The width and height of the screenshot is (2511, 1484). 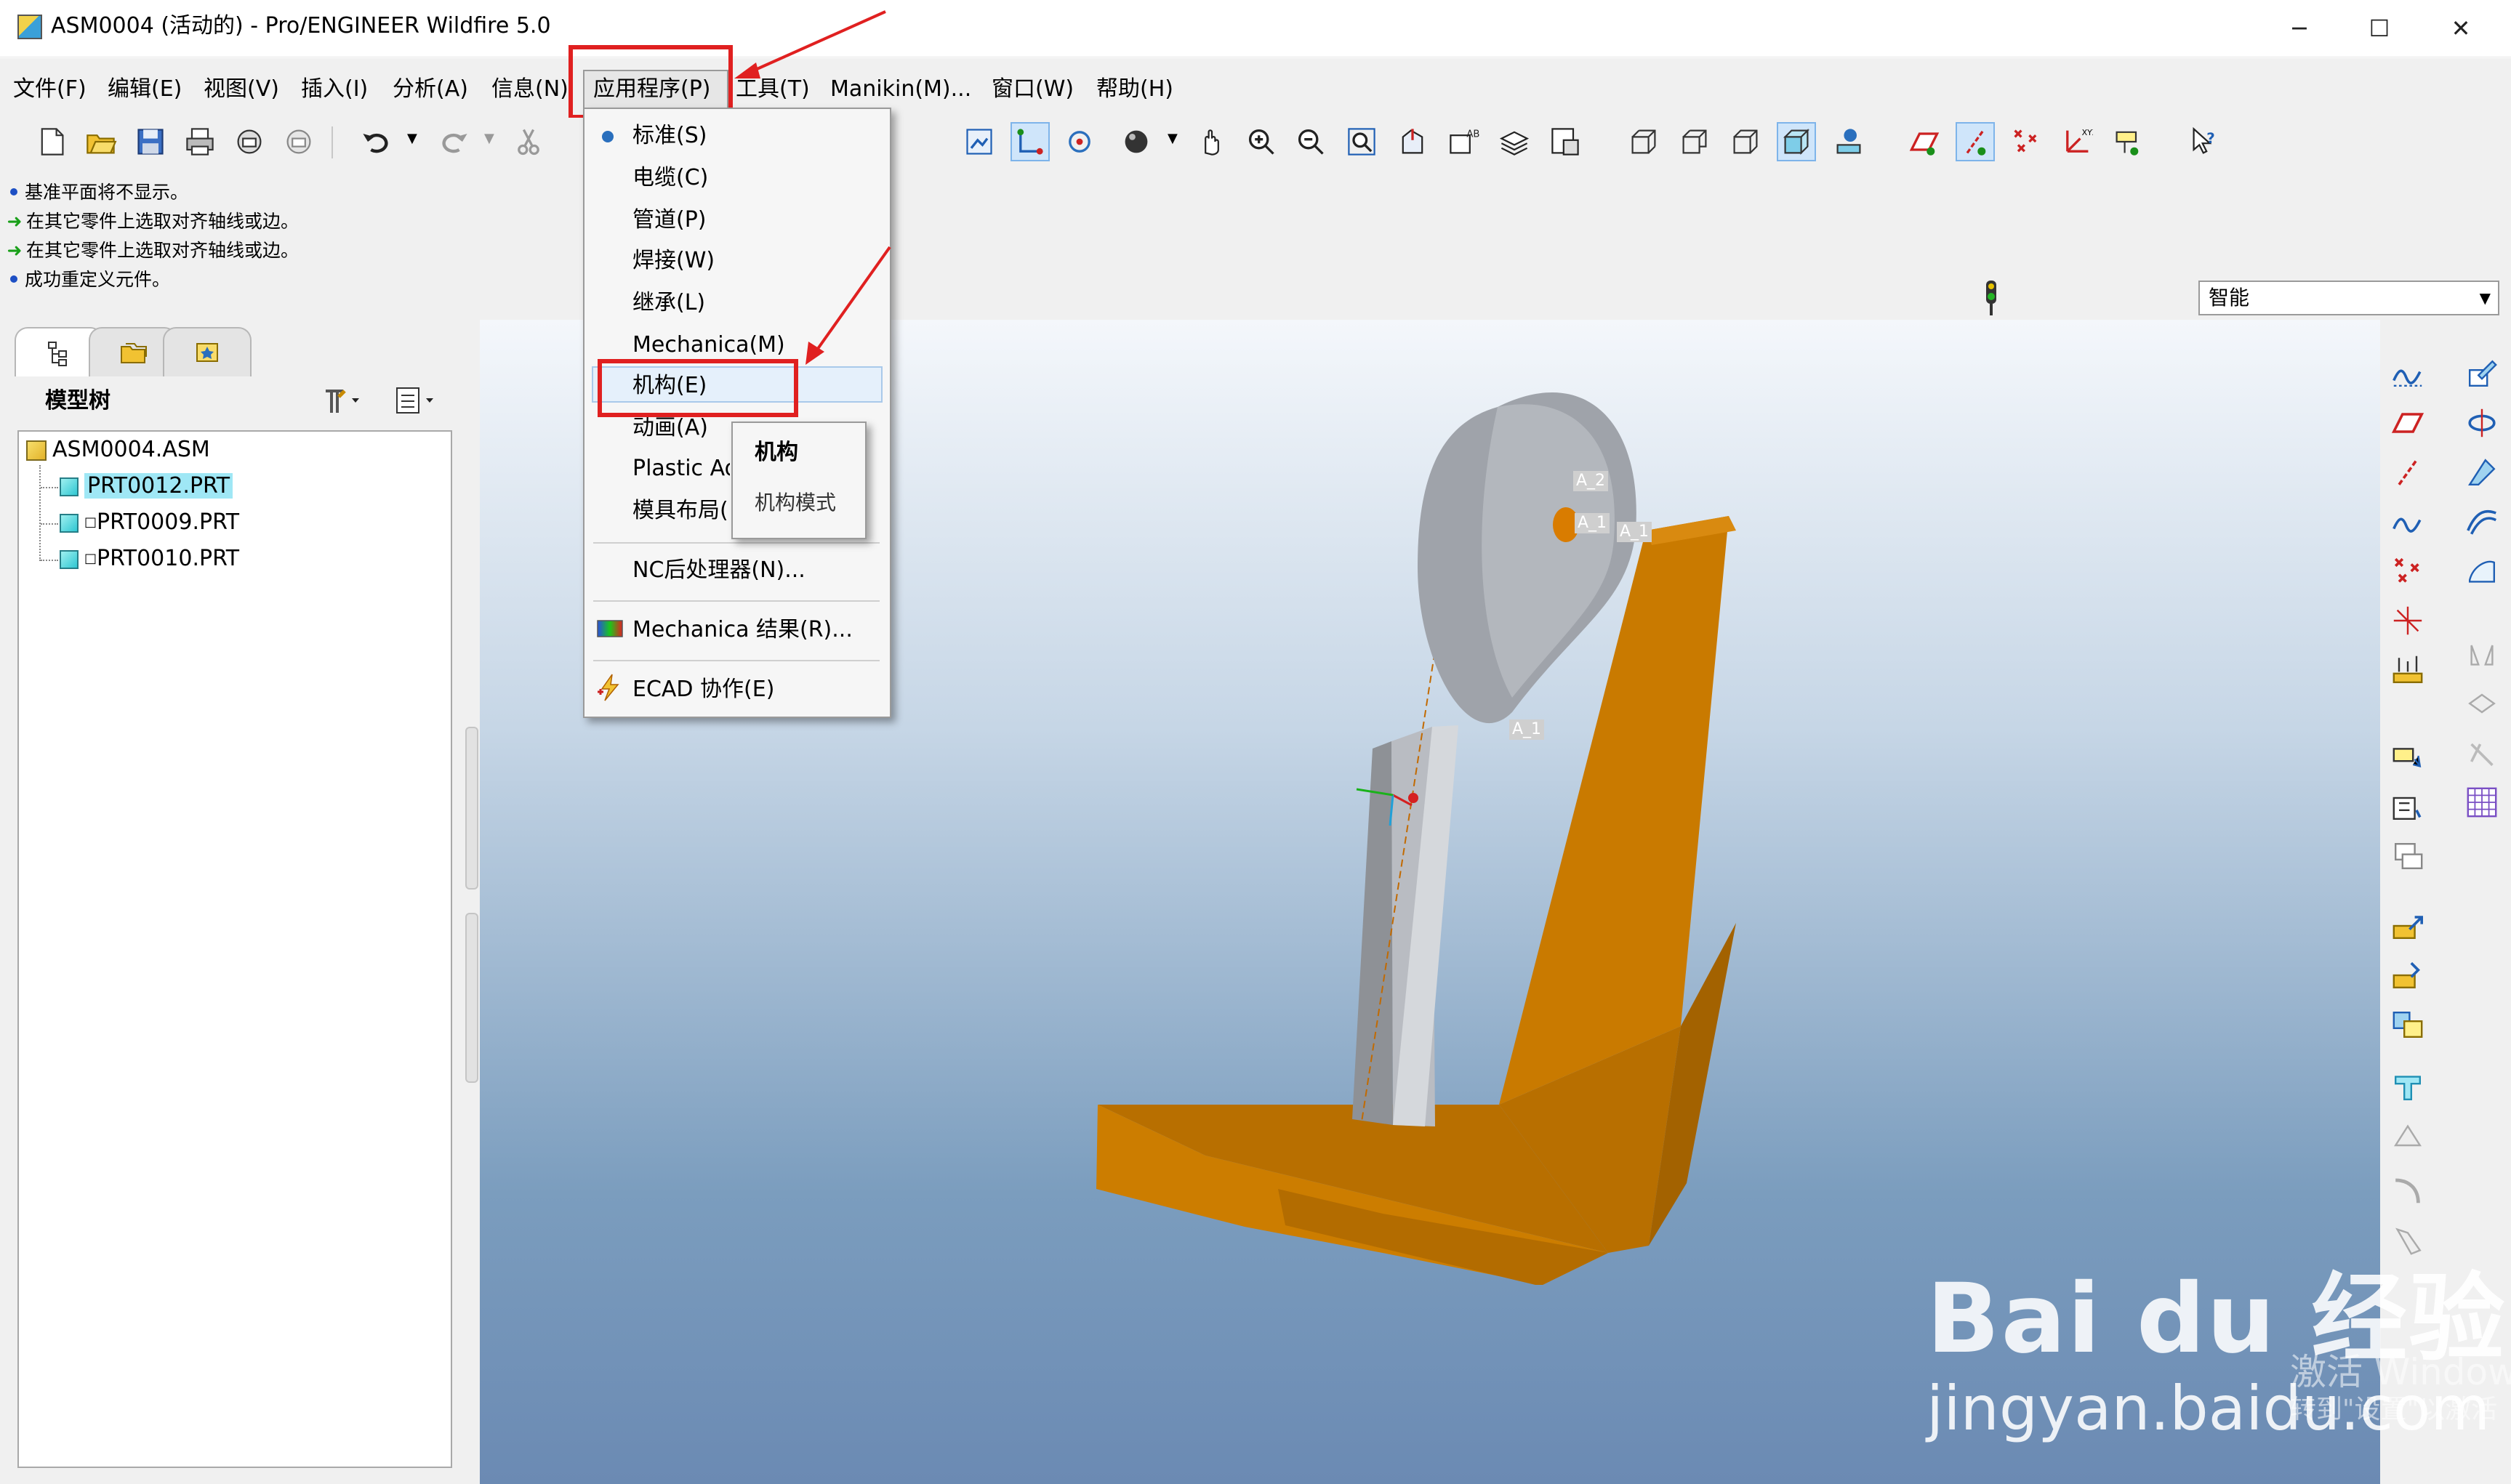 I want to click on arrow-head, so click(x=747, y=70).